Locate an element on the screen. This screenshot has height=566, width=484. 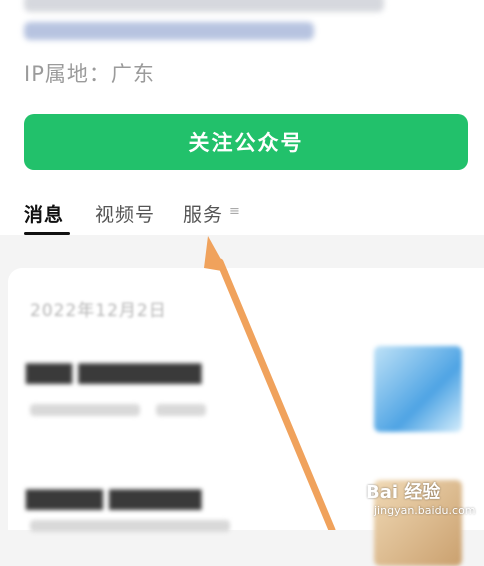
baidu-jingyan-watermark: Bai 经验 jingyan.baidu.com is located at coordinates (421, 500).